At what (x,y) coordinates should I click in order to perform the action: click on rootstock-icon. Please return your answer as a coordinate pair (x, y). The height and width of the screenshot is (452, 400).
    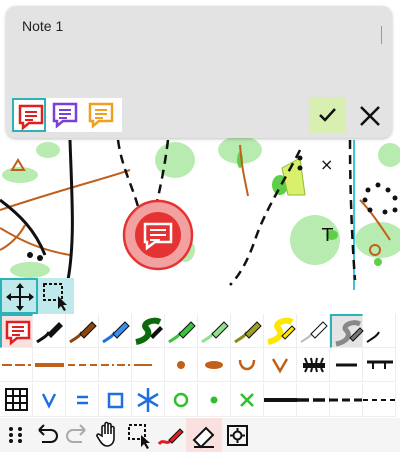
    Looking at the image, I should click on (314, 365).